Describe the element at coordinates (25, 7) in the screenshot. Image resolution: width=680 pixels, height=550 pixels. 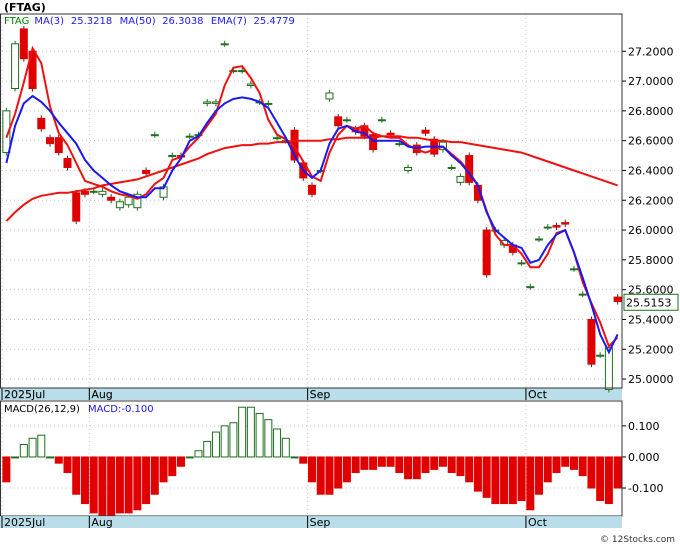
I see `chart-title: (FTAG)` at that location.